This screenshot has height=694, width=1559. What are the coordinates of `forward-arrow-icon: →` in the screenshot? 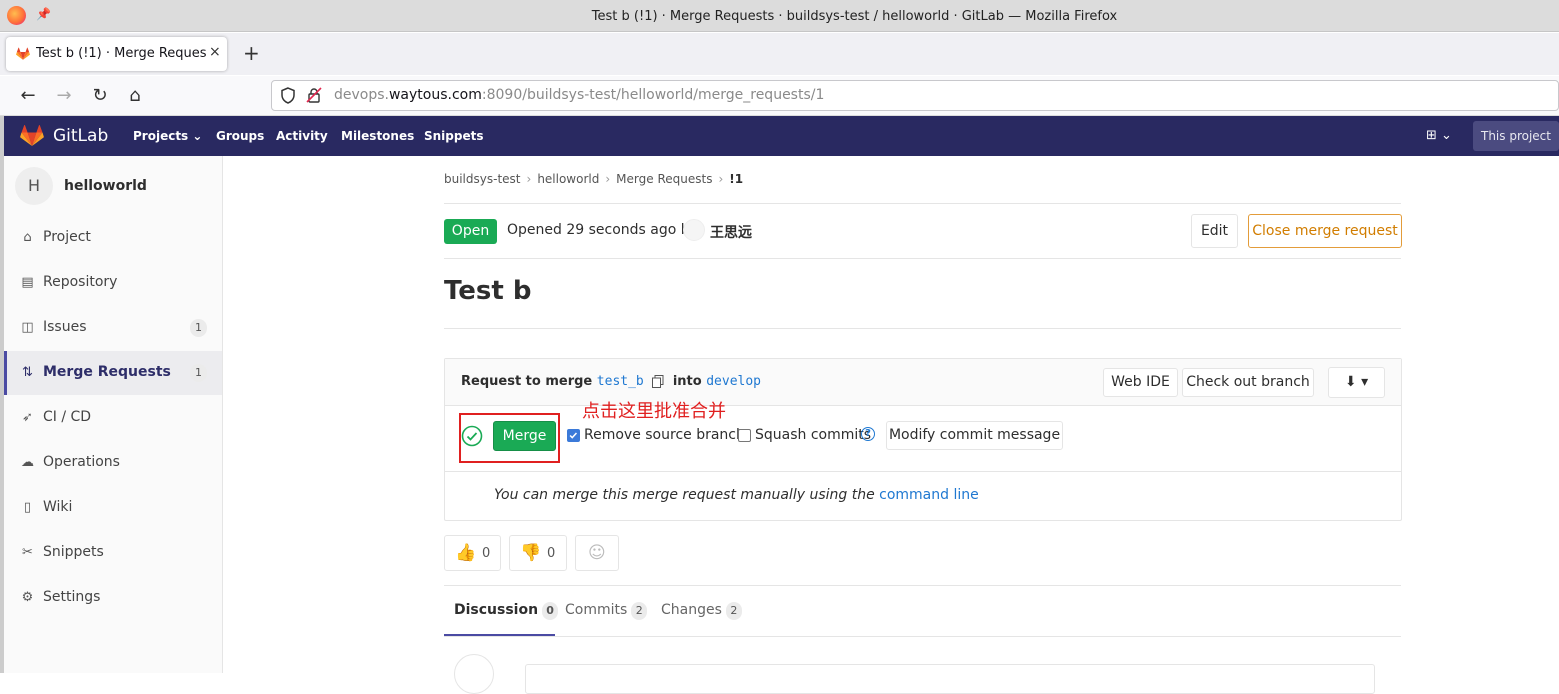 It's located at (64, 95).